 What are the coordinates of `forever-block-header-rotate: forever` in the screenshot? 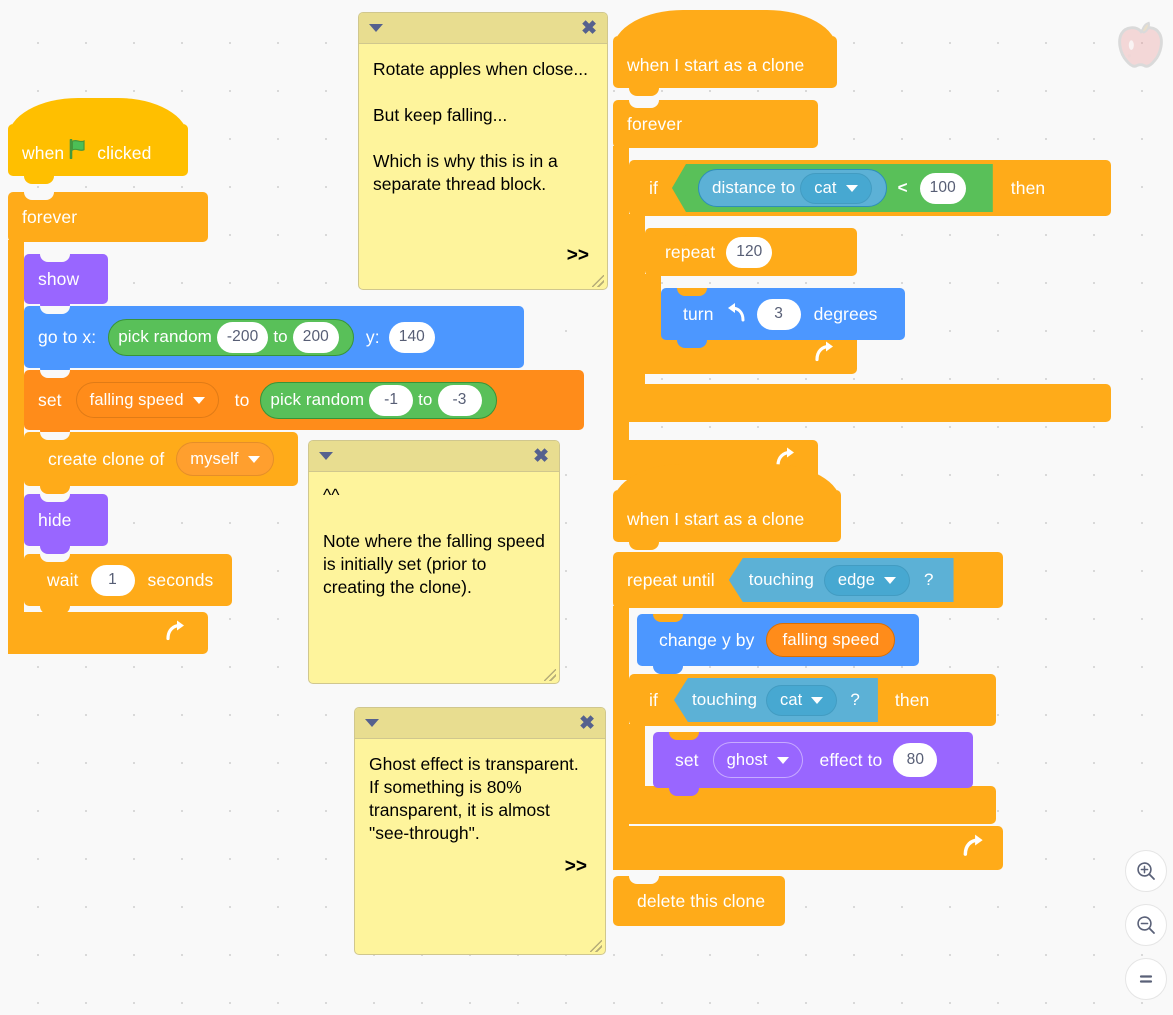 It's located at (715, 124).